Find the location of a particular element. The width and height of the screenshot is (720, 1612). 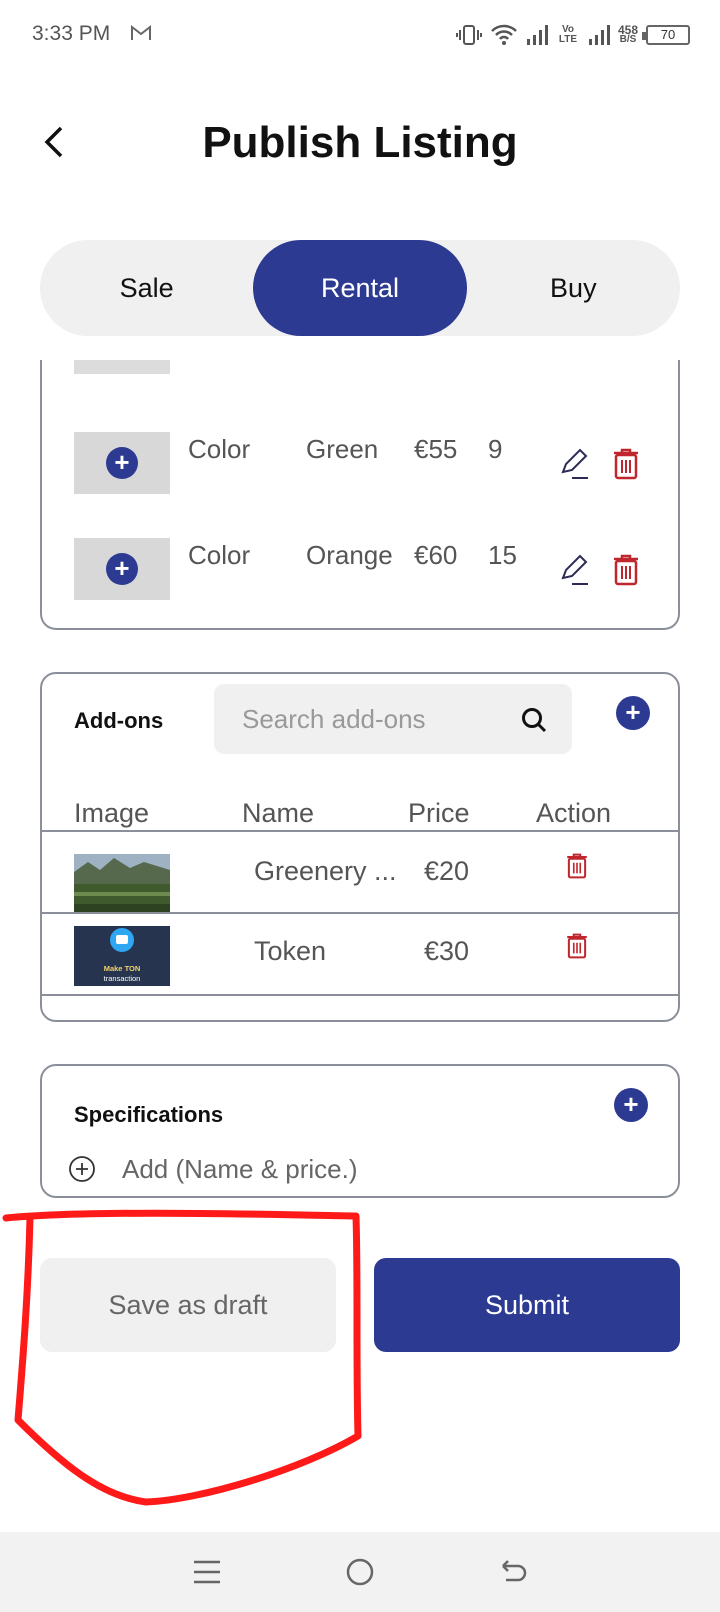

home-button is located at coordinates (360, 1572).